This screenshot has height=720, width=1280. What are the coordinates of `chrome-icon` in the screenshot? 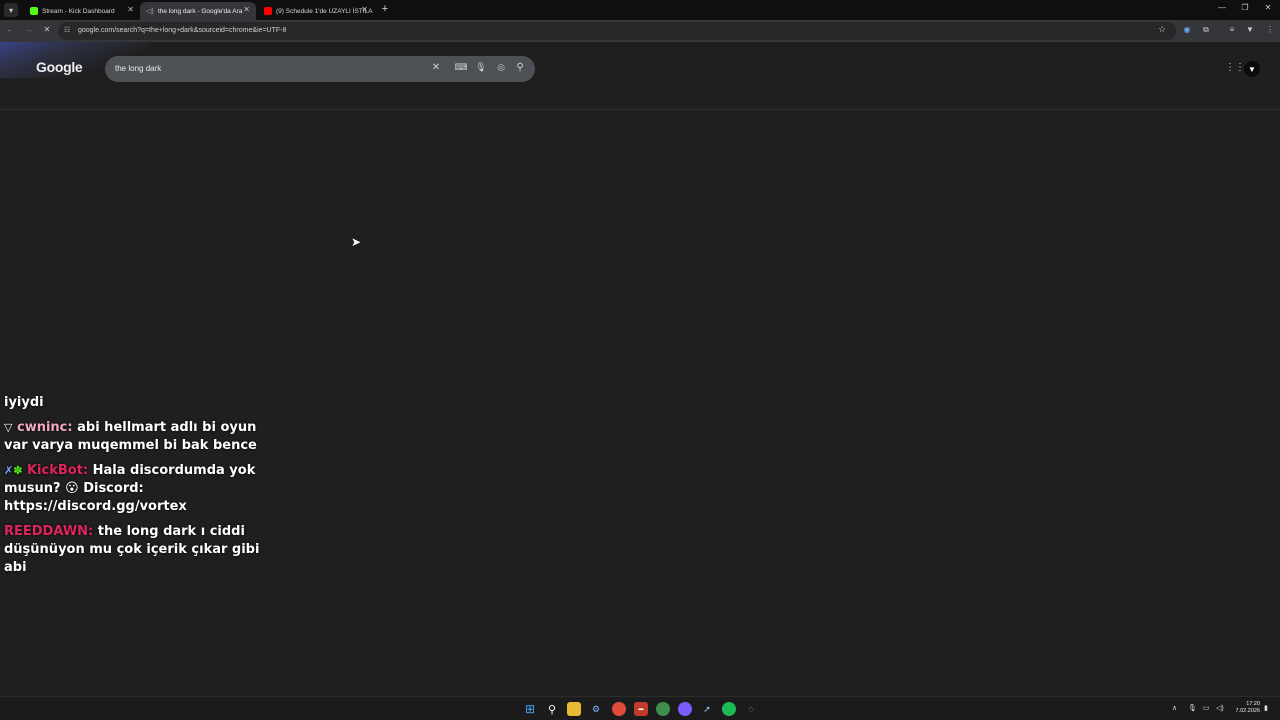 It's located at (619, 709).